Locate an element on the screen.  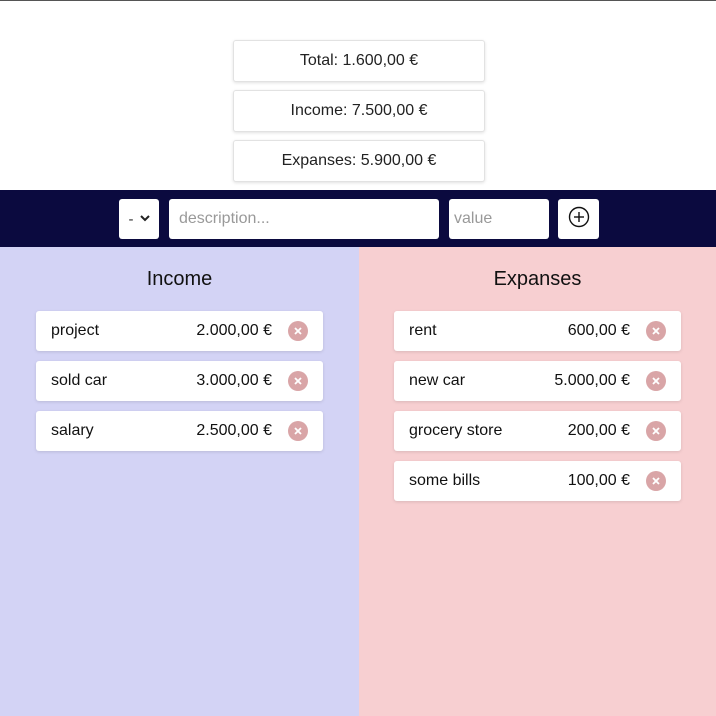
description-input is located at coordinates (304, 219).